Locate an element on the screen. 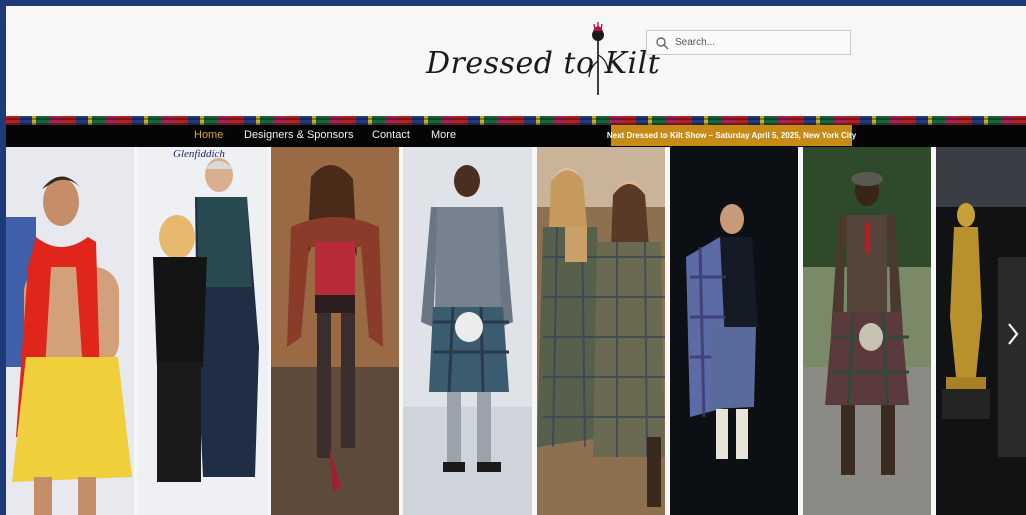 This screenshot has height=515, width=1026. search-icon is located at coordinates (662, 43).